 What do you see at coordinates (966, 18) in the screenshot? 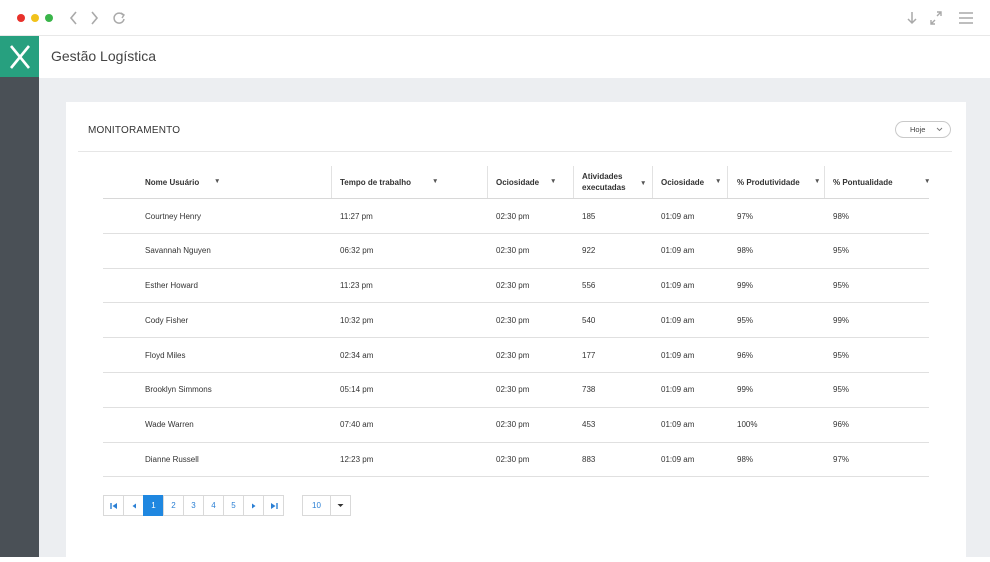
I see `hamburger-menu-icon` at bounding box center [966, 18].